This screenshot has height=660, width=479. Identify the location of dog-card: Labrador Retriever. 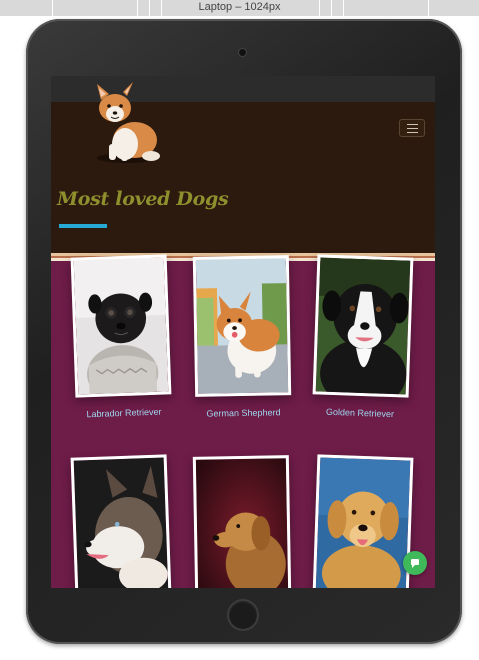
(121, 336).